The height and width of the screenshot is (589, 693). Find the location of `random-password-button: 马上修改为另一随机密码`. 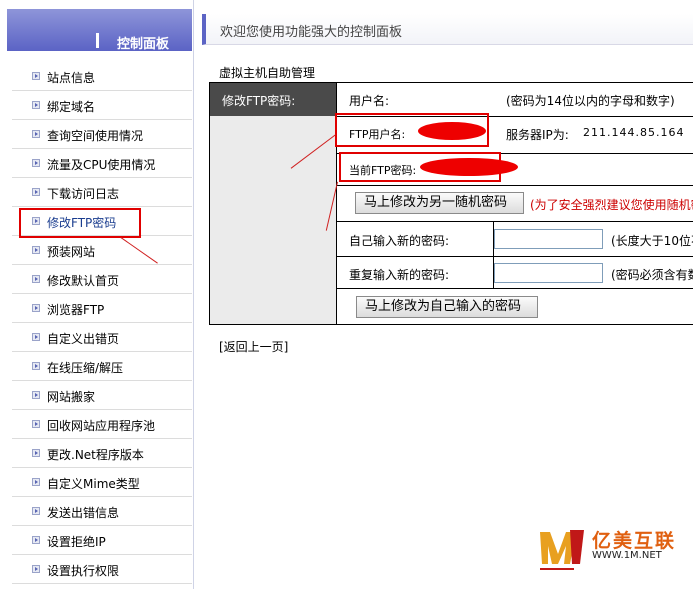

random-password-button: 马上修改为另一随机密码 is located at coordinates (439, 203).